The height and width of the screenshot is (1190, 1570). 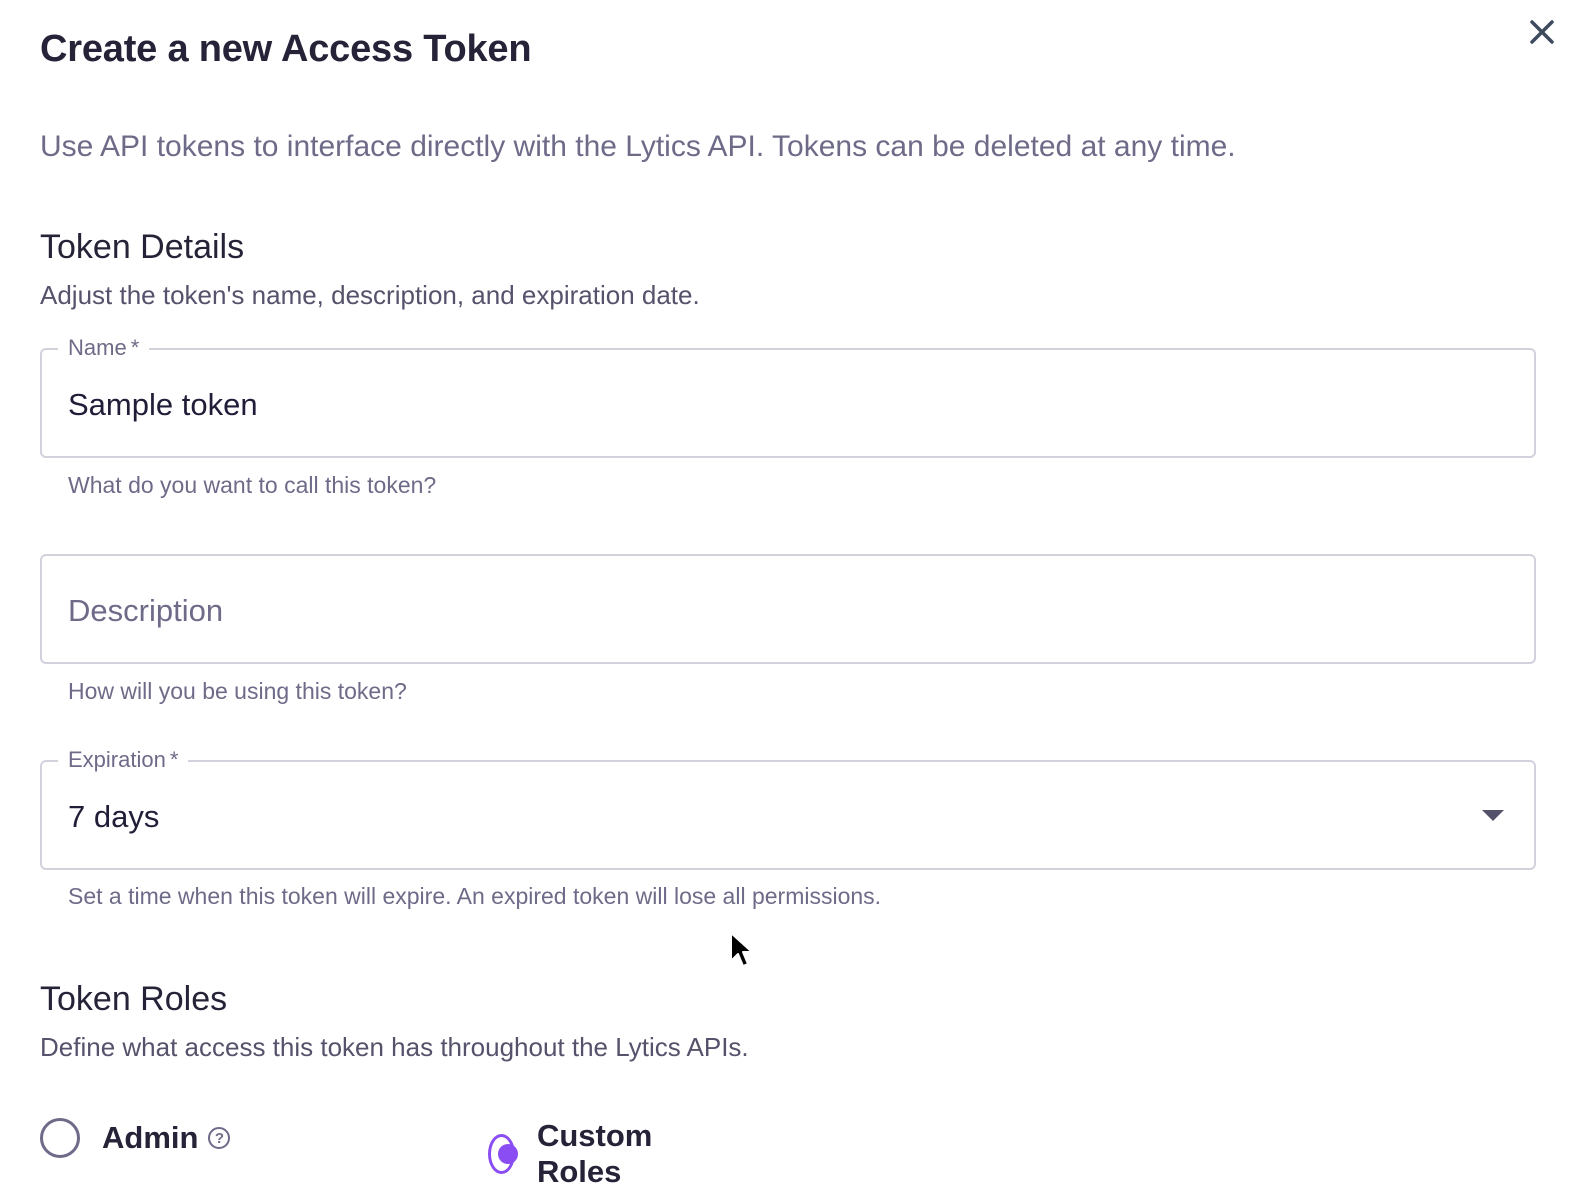 What do you see at coordinates (219, 1138) in the screenshot?
I see `question-circle-icon: ?` at bounding box center [219, 1138].